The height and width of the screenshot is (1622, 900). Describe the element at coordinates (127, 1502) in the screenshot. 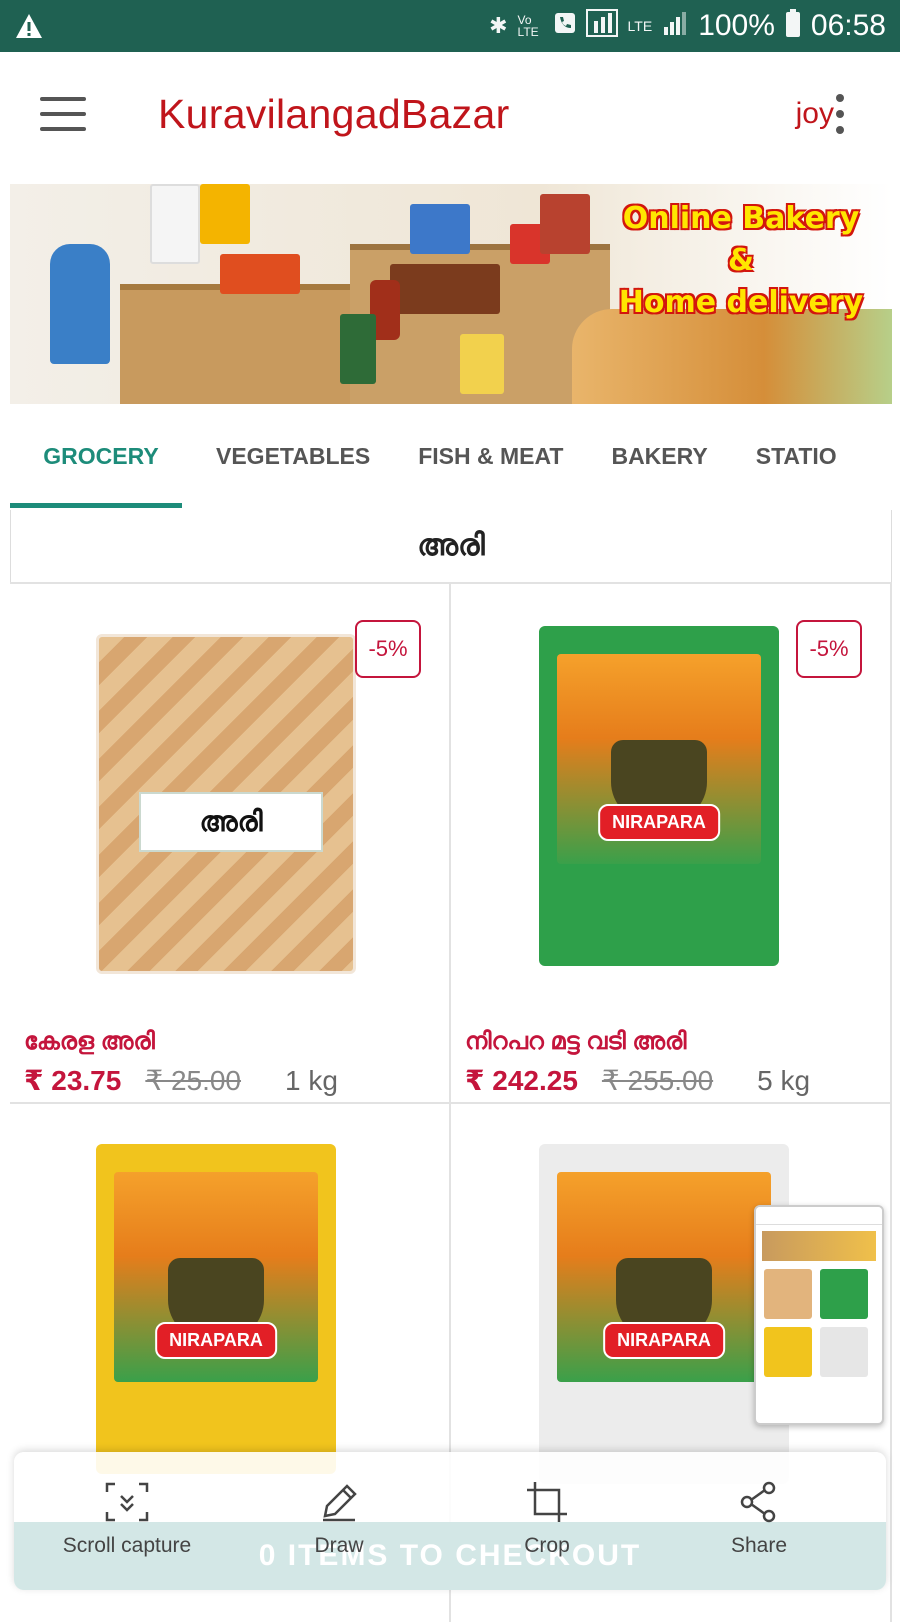

I see `scroll-capture-icon` at that location.